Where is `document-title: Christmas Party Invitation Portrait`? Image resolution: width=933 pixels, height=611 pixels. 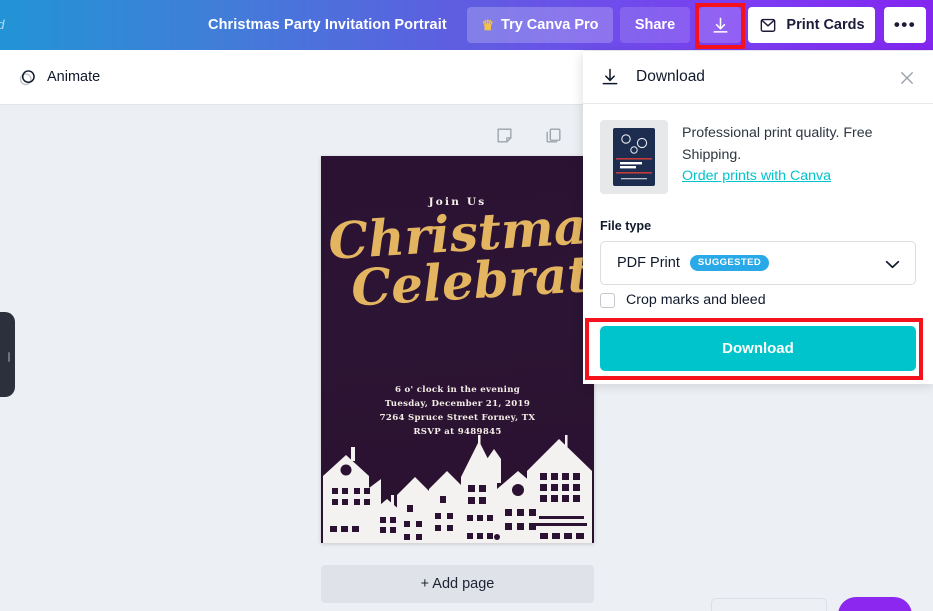 document-title: Christmas Party Invitation Portrait is located at coordinates (327, 25).